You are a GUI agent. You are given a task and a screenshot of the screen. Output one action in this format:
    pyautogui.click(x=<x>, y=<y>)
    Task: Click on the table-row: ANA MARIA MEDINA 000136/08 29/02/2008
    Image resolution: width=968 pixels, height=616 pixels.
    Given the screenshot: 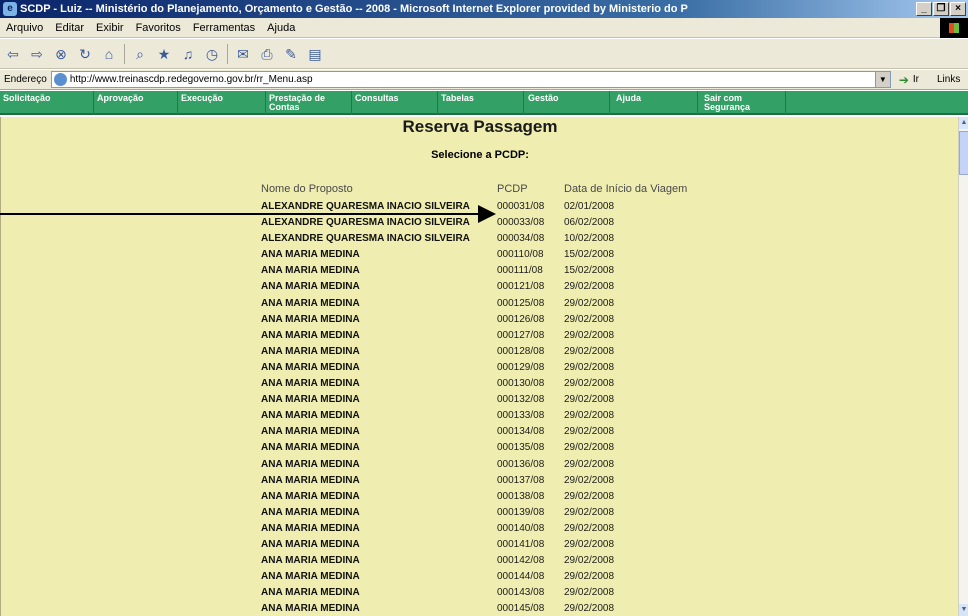 What is the action you would take?
    pyautogui.click(x=479, y=465)
    